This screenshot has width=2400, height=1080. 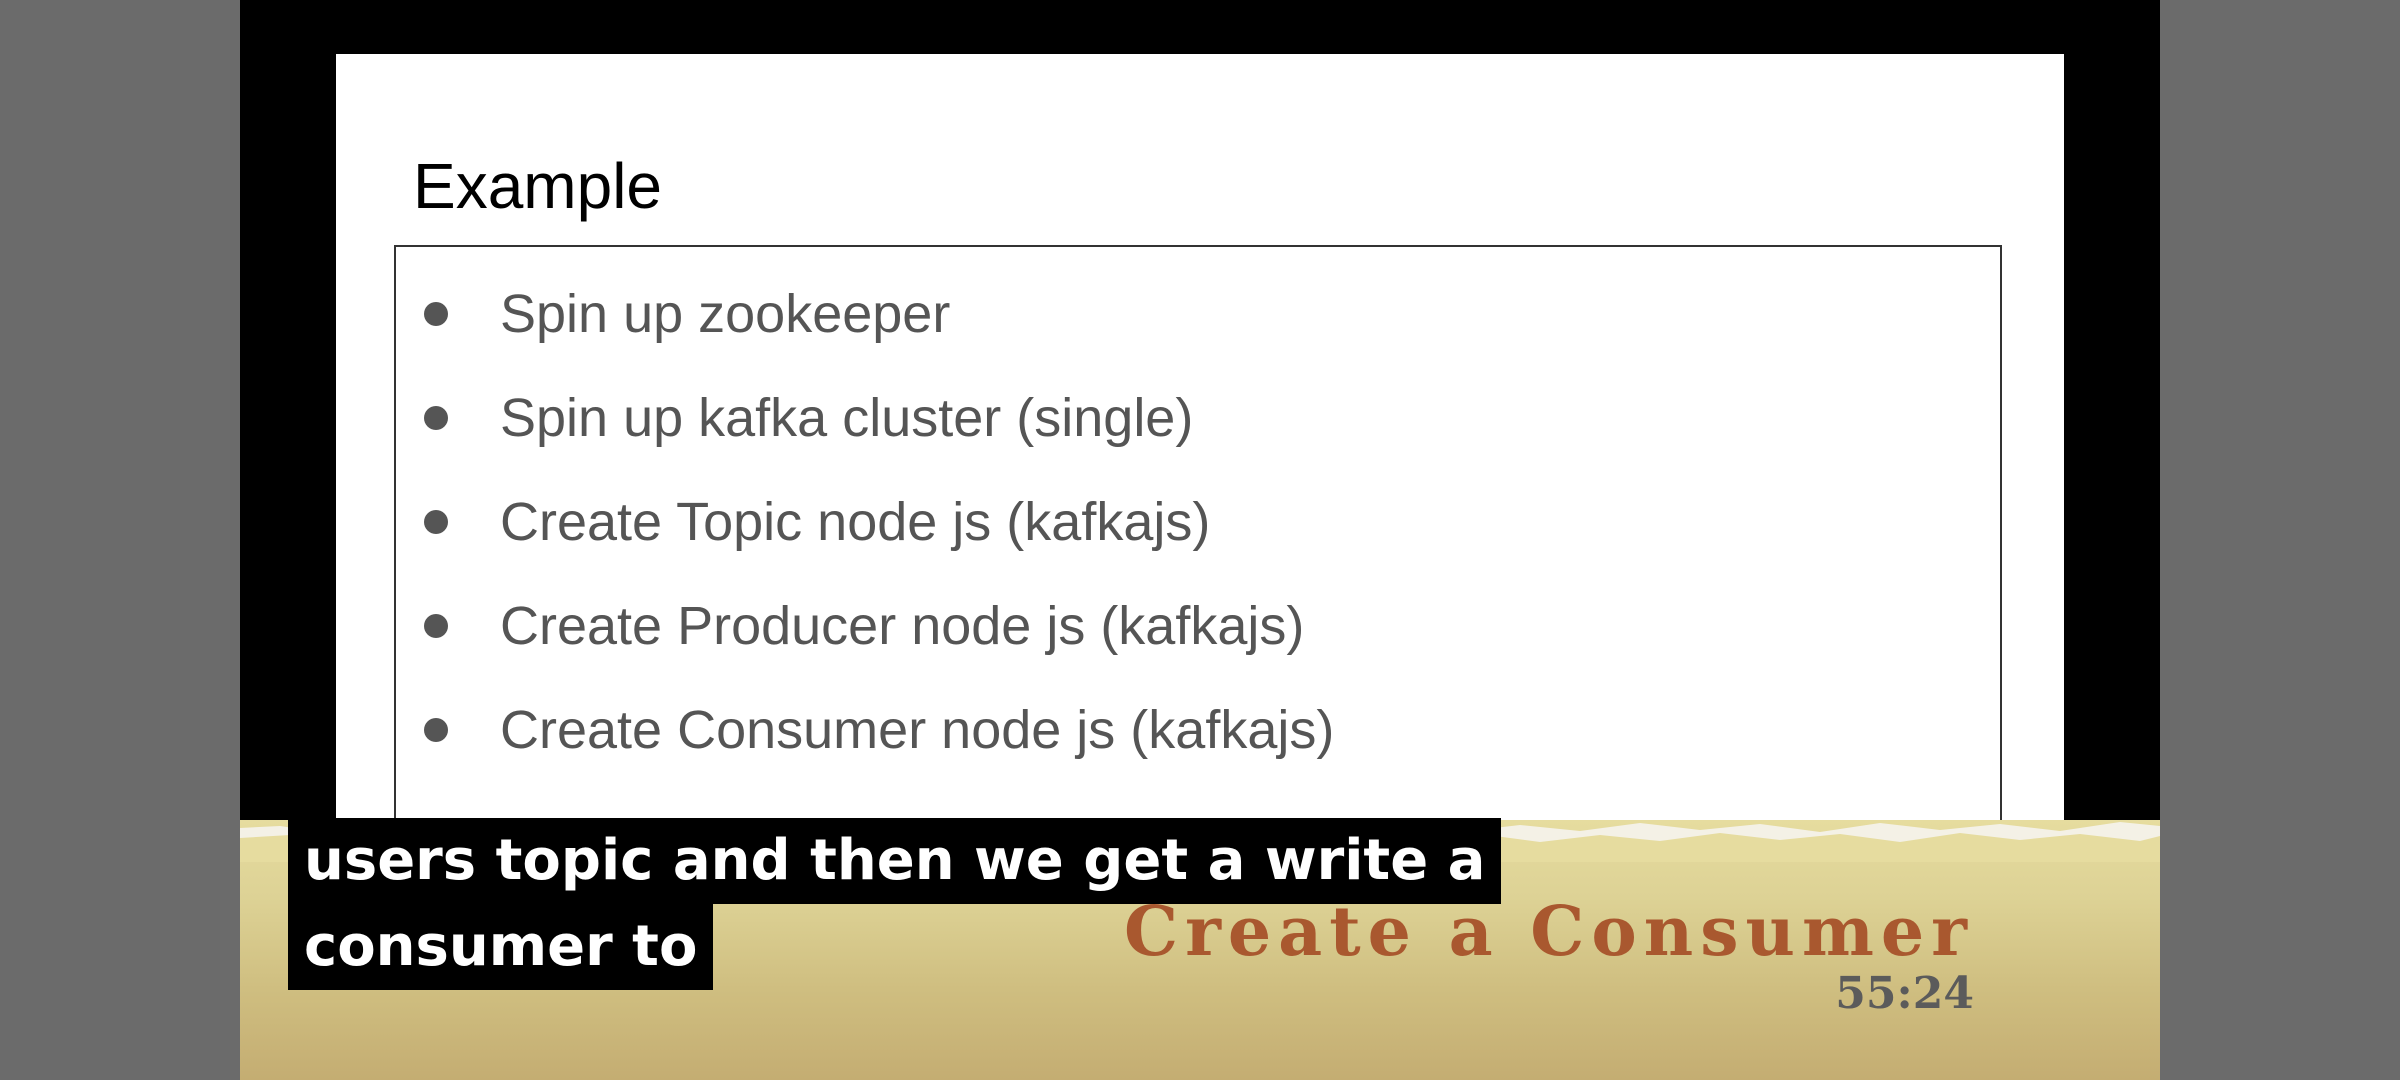 I want to click on list-item: Create Consumer node js (kafkajs), so click(x=1198, y=751).